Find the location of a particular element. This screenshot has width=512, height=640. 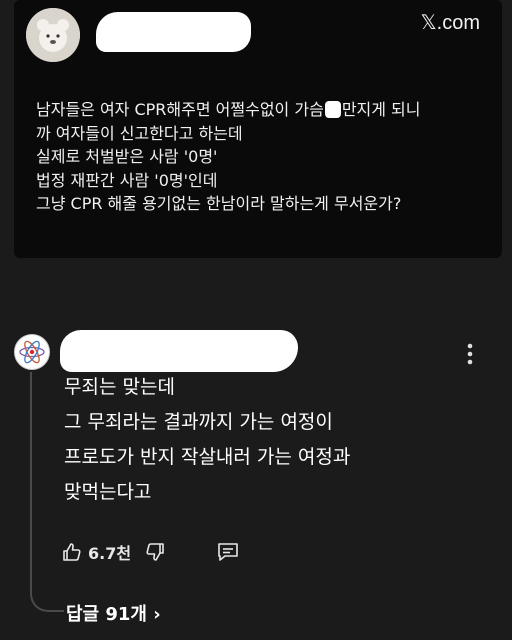

like-count: 6.7천 is located at coordinates (110, 553).